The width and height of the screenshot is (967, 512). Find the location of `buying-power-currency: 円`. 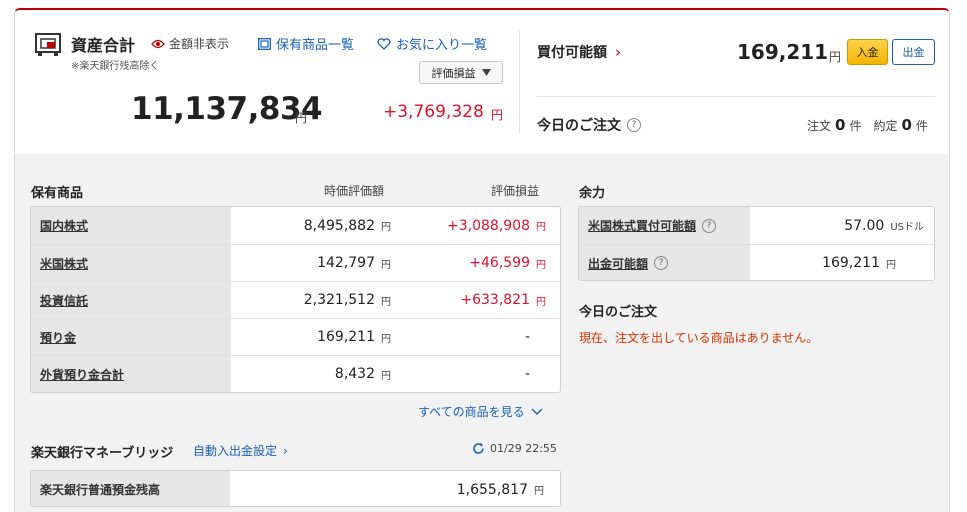

buying-power-currency: 円 is located at coordinates (835, 57).